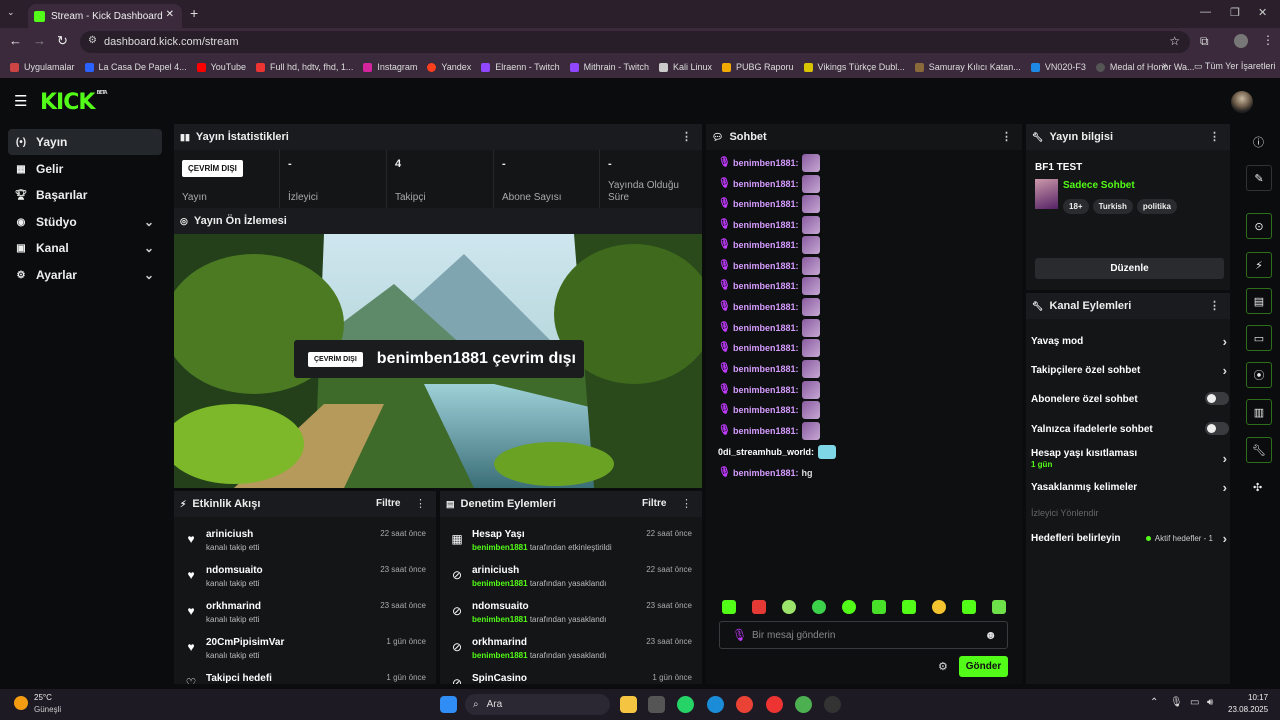 The image size is (1280, 720). I want to click on info-icon: ⓘ, so click(1258, 142).